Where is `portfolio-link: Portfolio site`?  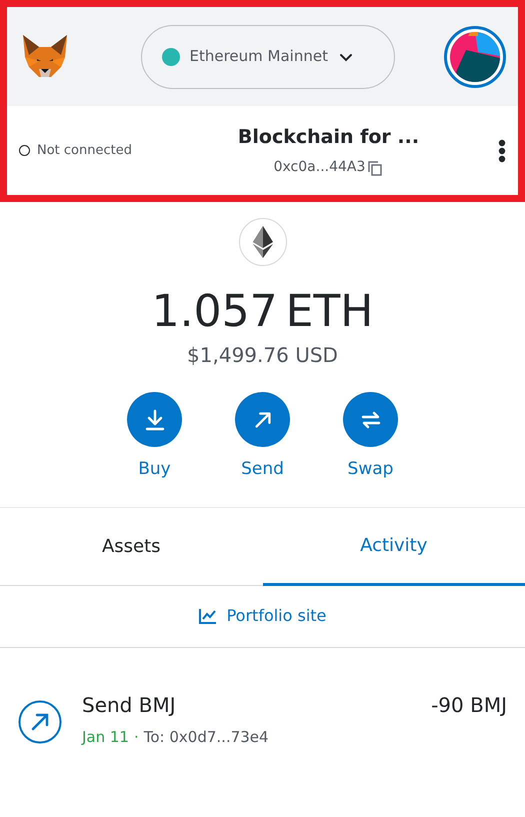
portfolio-link: Portfolio site is located at coordinates (262, 616).